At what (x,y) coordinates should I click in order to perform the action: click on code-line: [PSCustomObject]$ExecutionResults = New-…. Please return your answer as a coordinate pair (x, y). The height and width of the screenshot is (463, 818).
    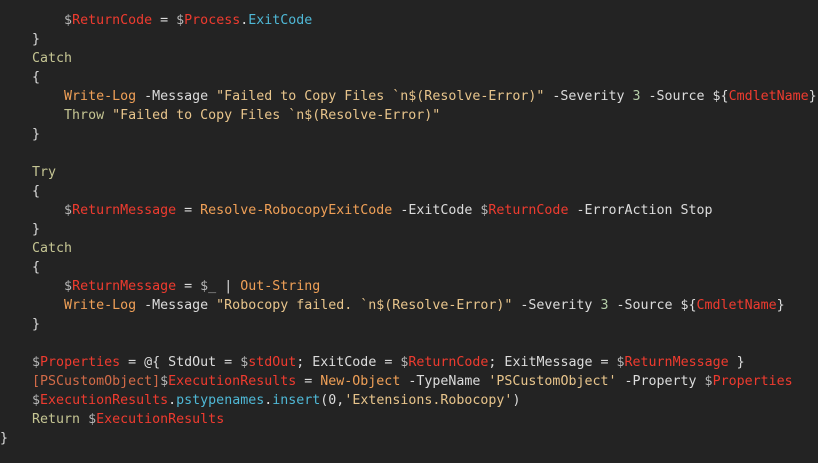
    Looking at the image, I should click on (409, 381).